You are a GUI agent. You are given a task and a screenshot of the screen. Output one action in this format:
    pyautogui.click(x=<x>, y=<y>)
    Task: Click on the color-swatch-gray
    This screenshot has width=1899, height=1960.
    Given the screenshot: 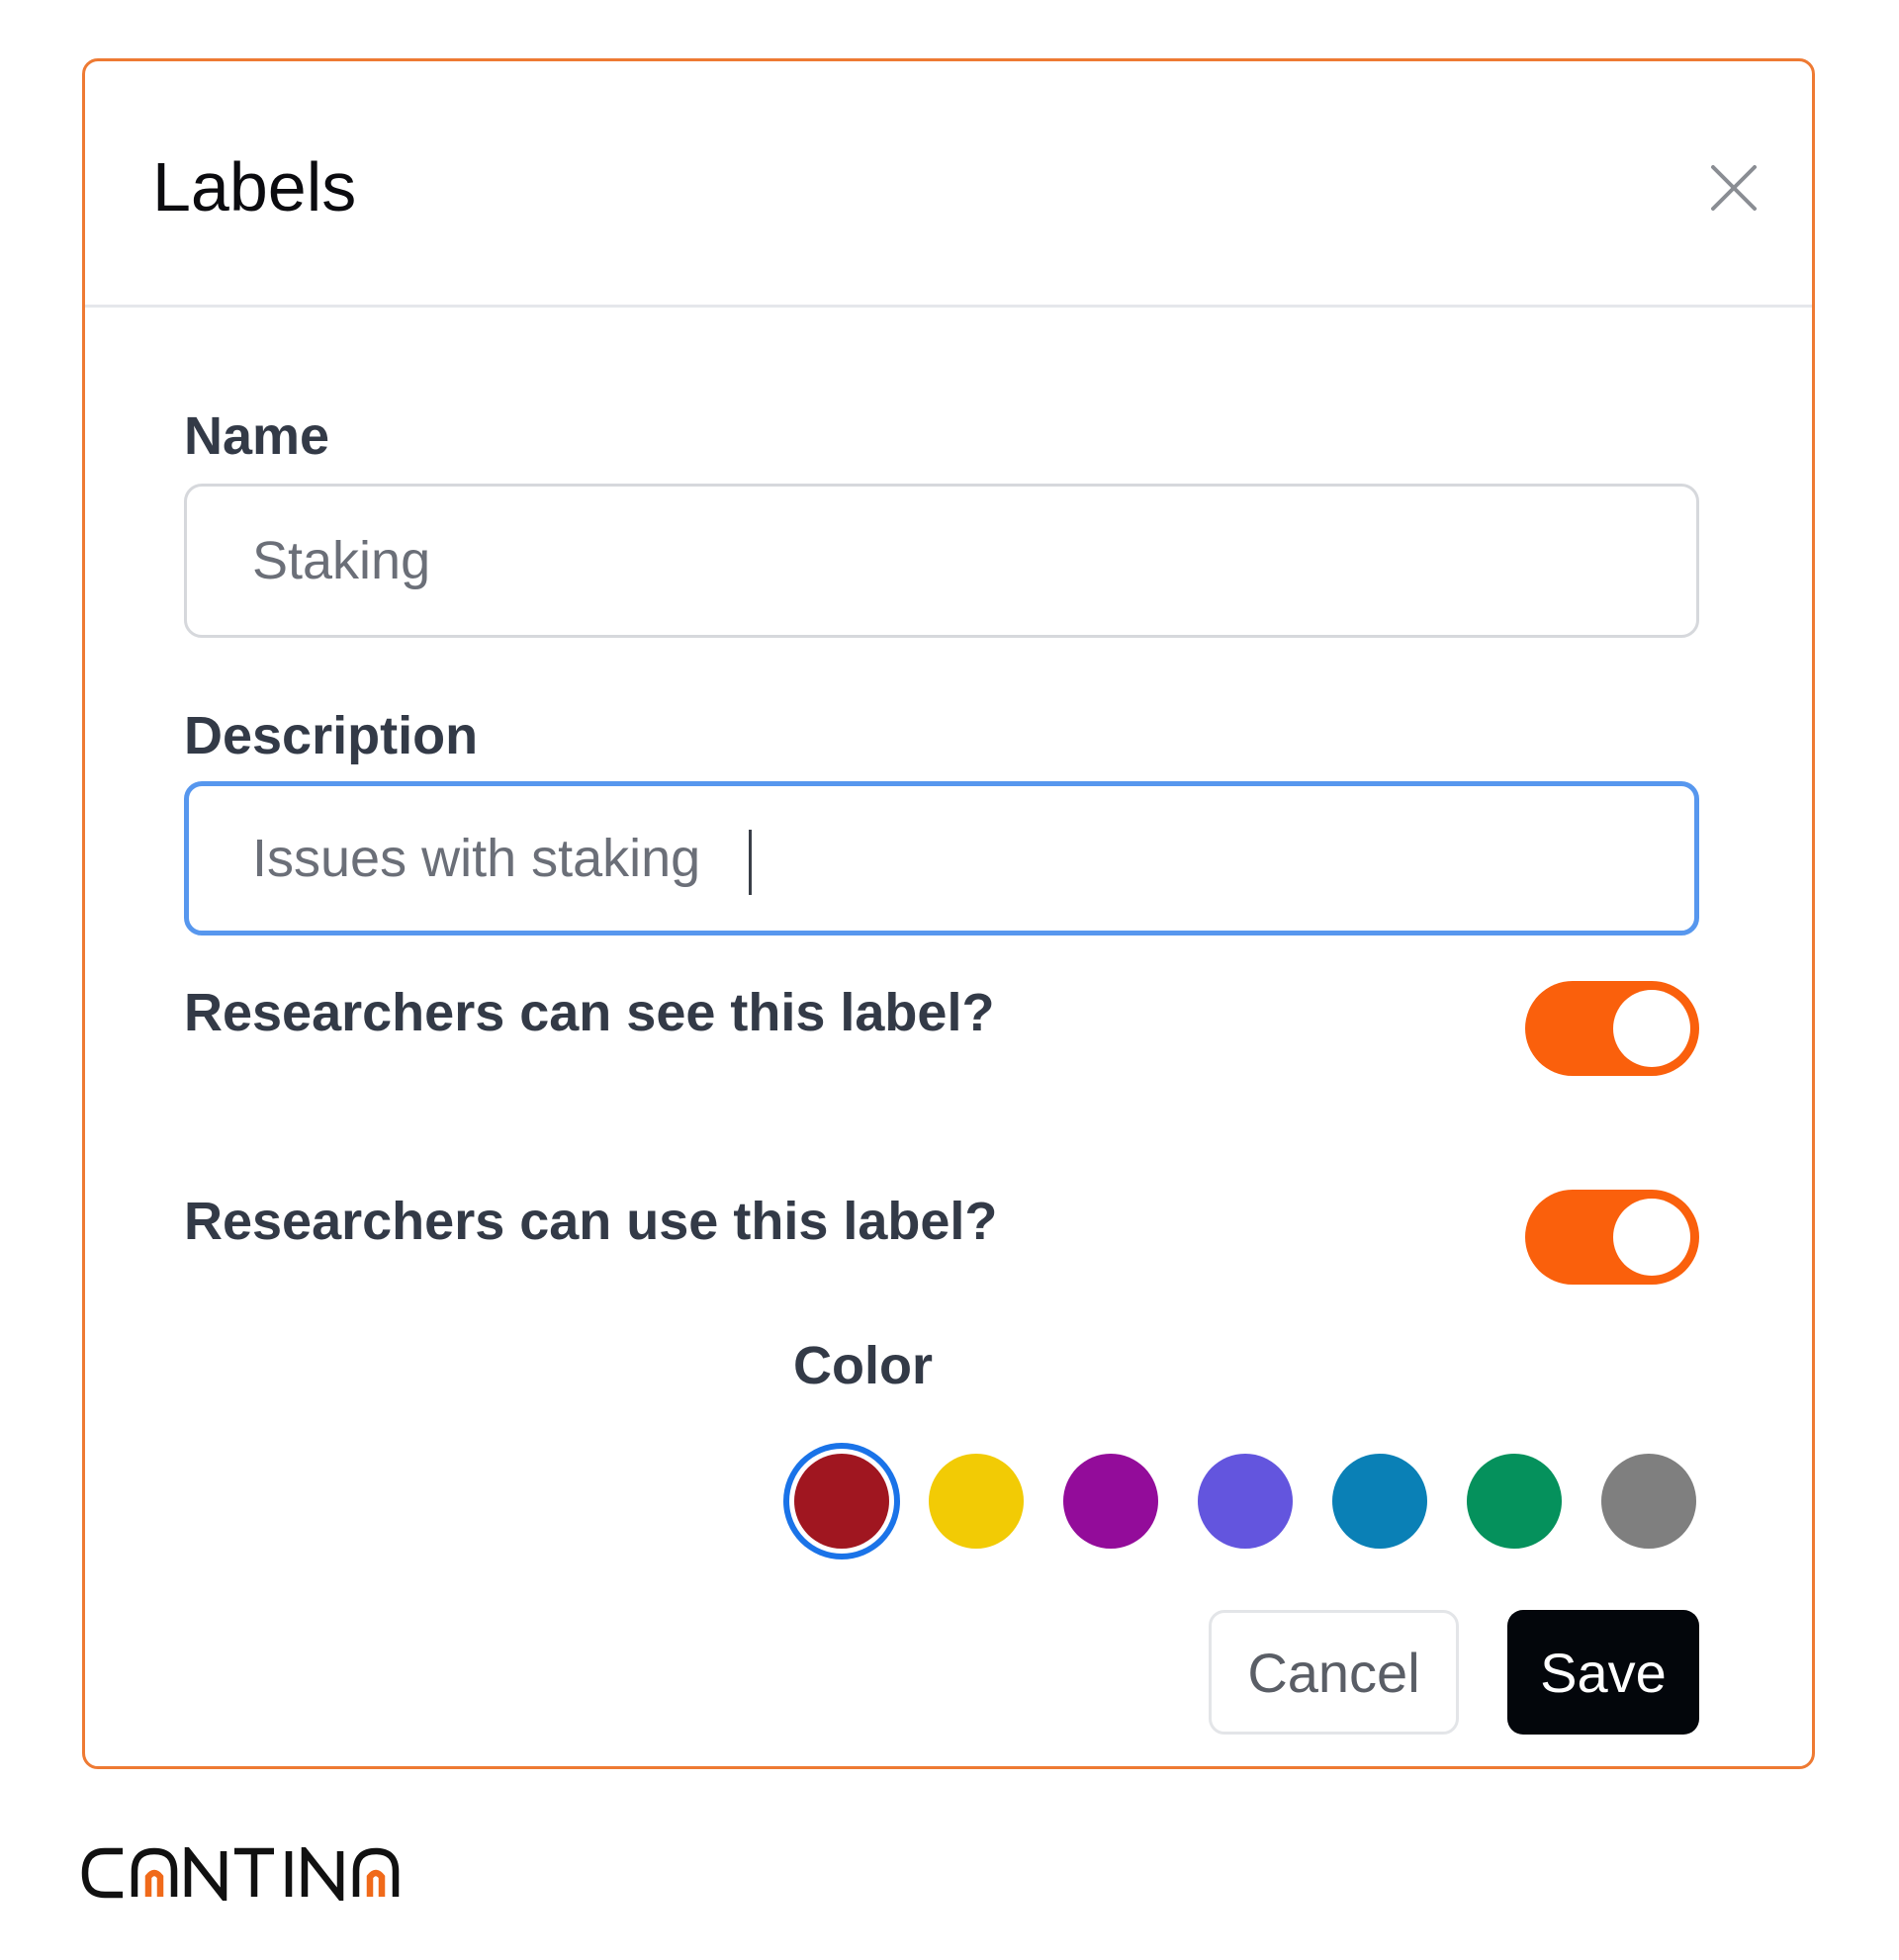 What is the action you would take?
    pyautogui.click(x=1648, y=1502)
    